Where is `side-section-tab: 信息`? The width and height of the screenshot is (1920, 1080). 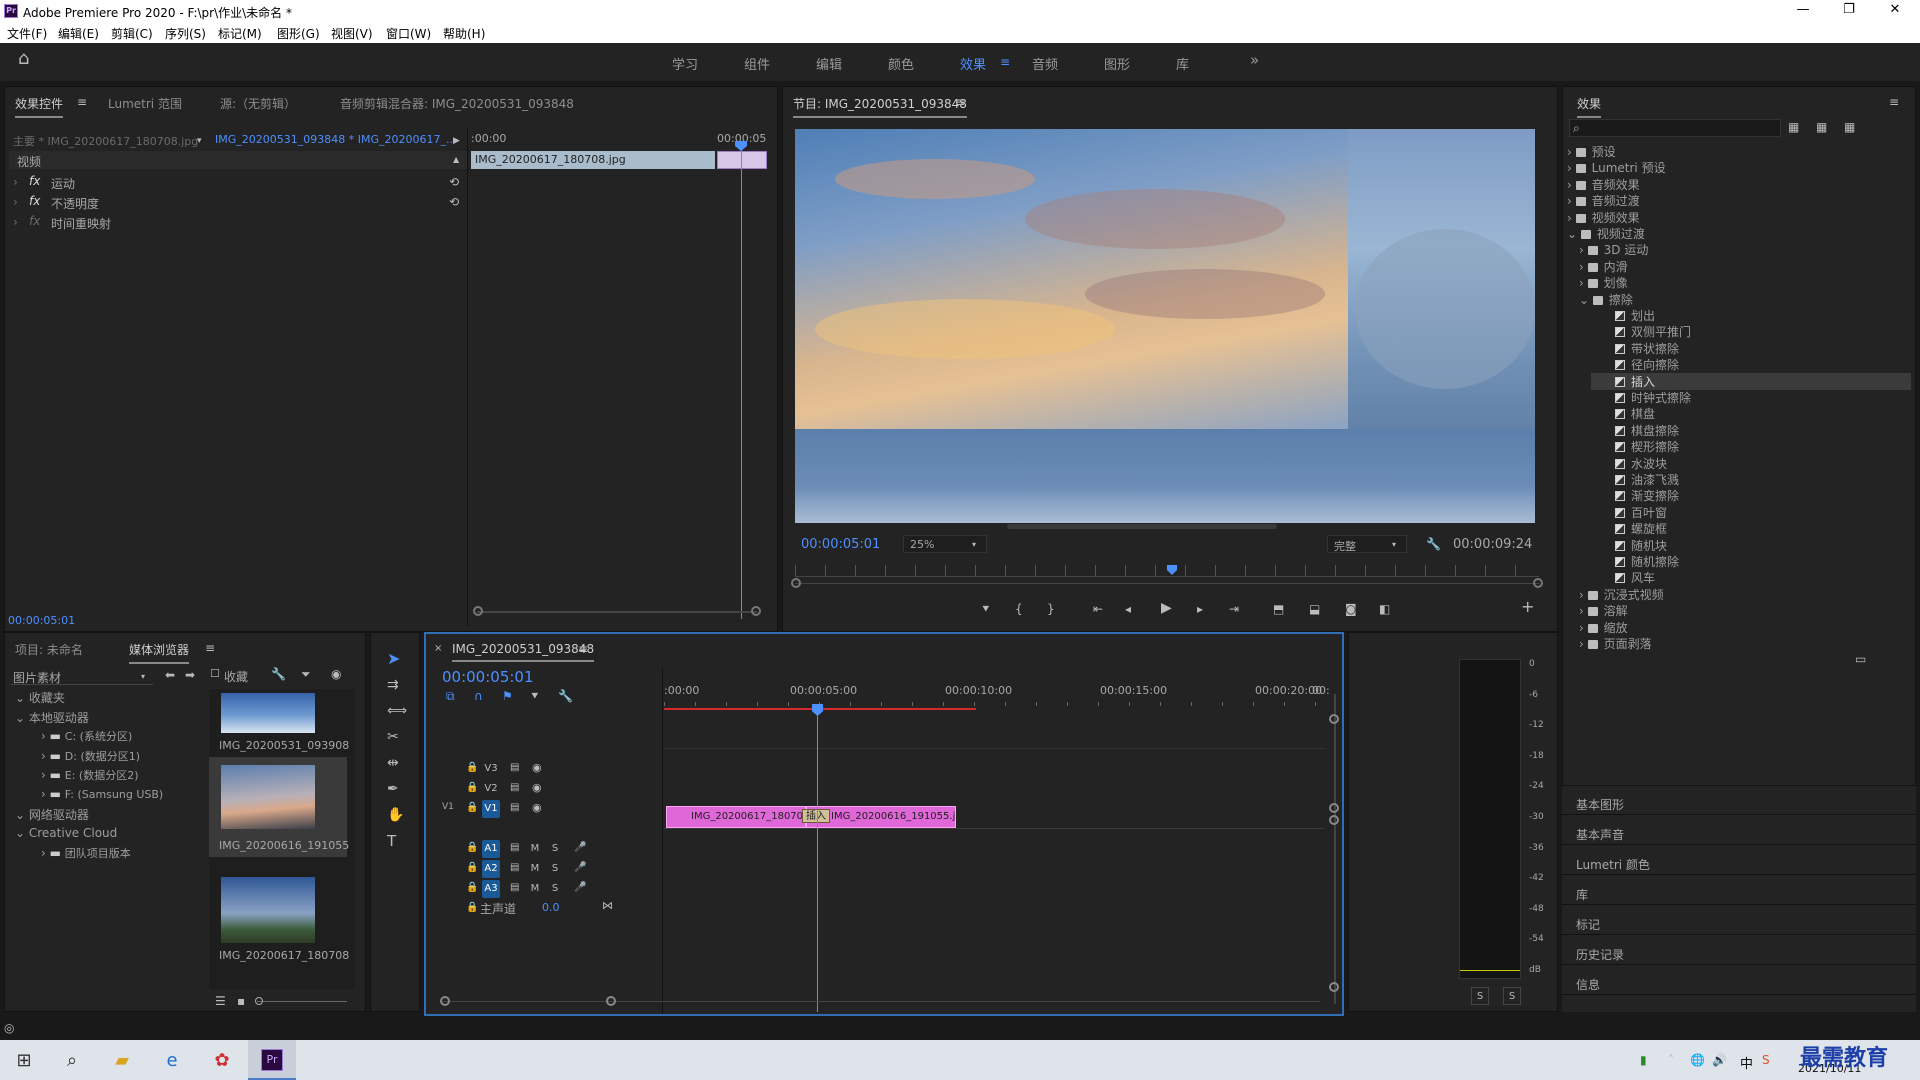 side-section-tab: 信息 is located at coordinates (1588, 984).